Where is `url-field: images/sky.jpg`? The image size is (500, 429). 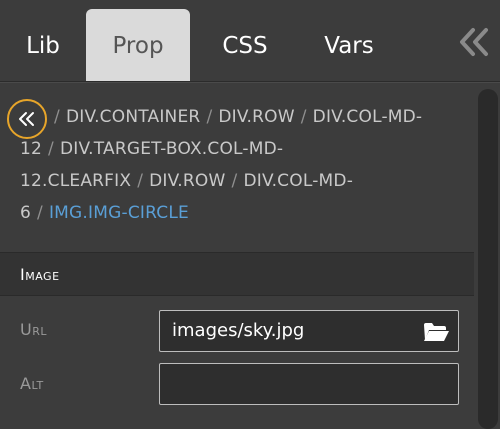 url-field: images/sky.jpg is located at coordinates (309, 331).